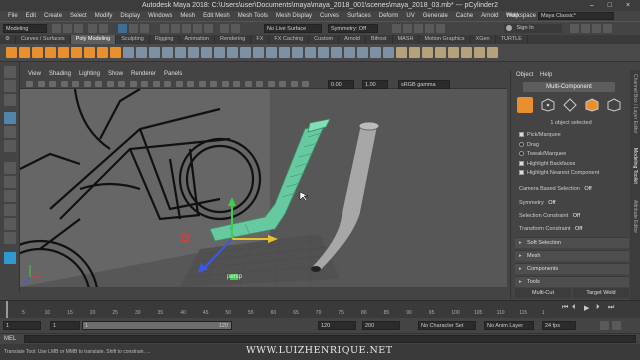  What do you see at coordinates (89, 74) in the screenshot?
I see `viewport-menu-lighting: Lighting` at bounding box center [89, 74].